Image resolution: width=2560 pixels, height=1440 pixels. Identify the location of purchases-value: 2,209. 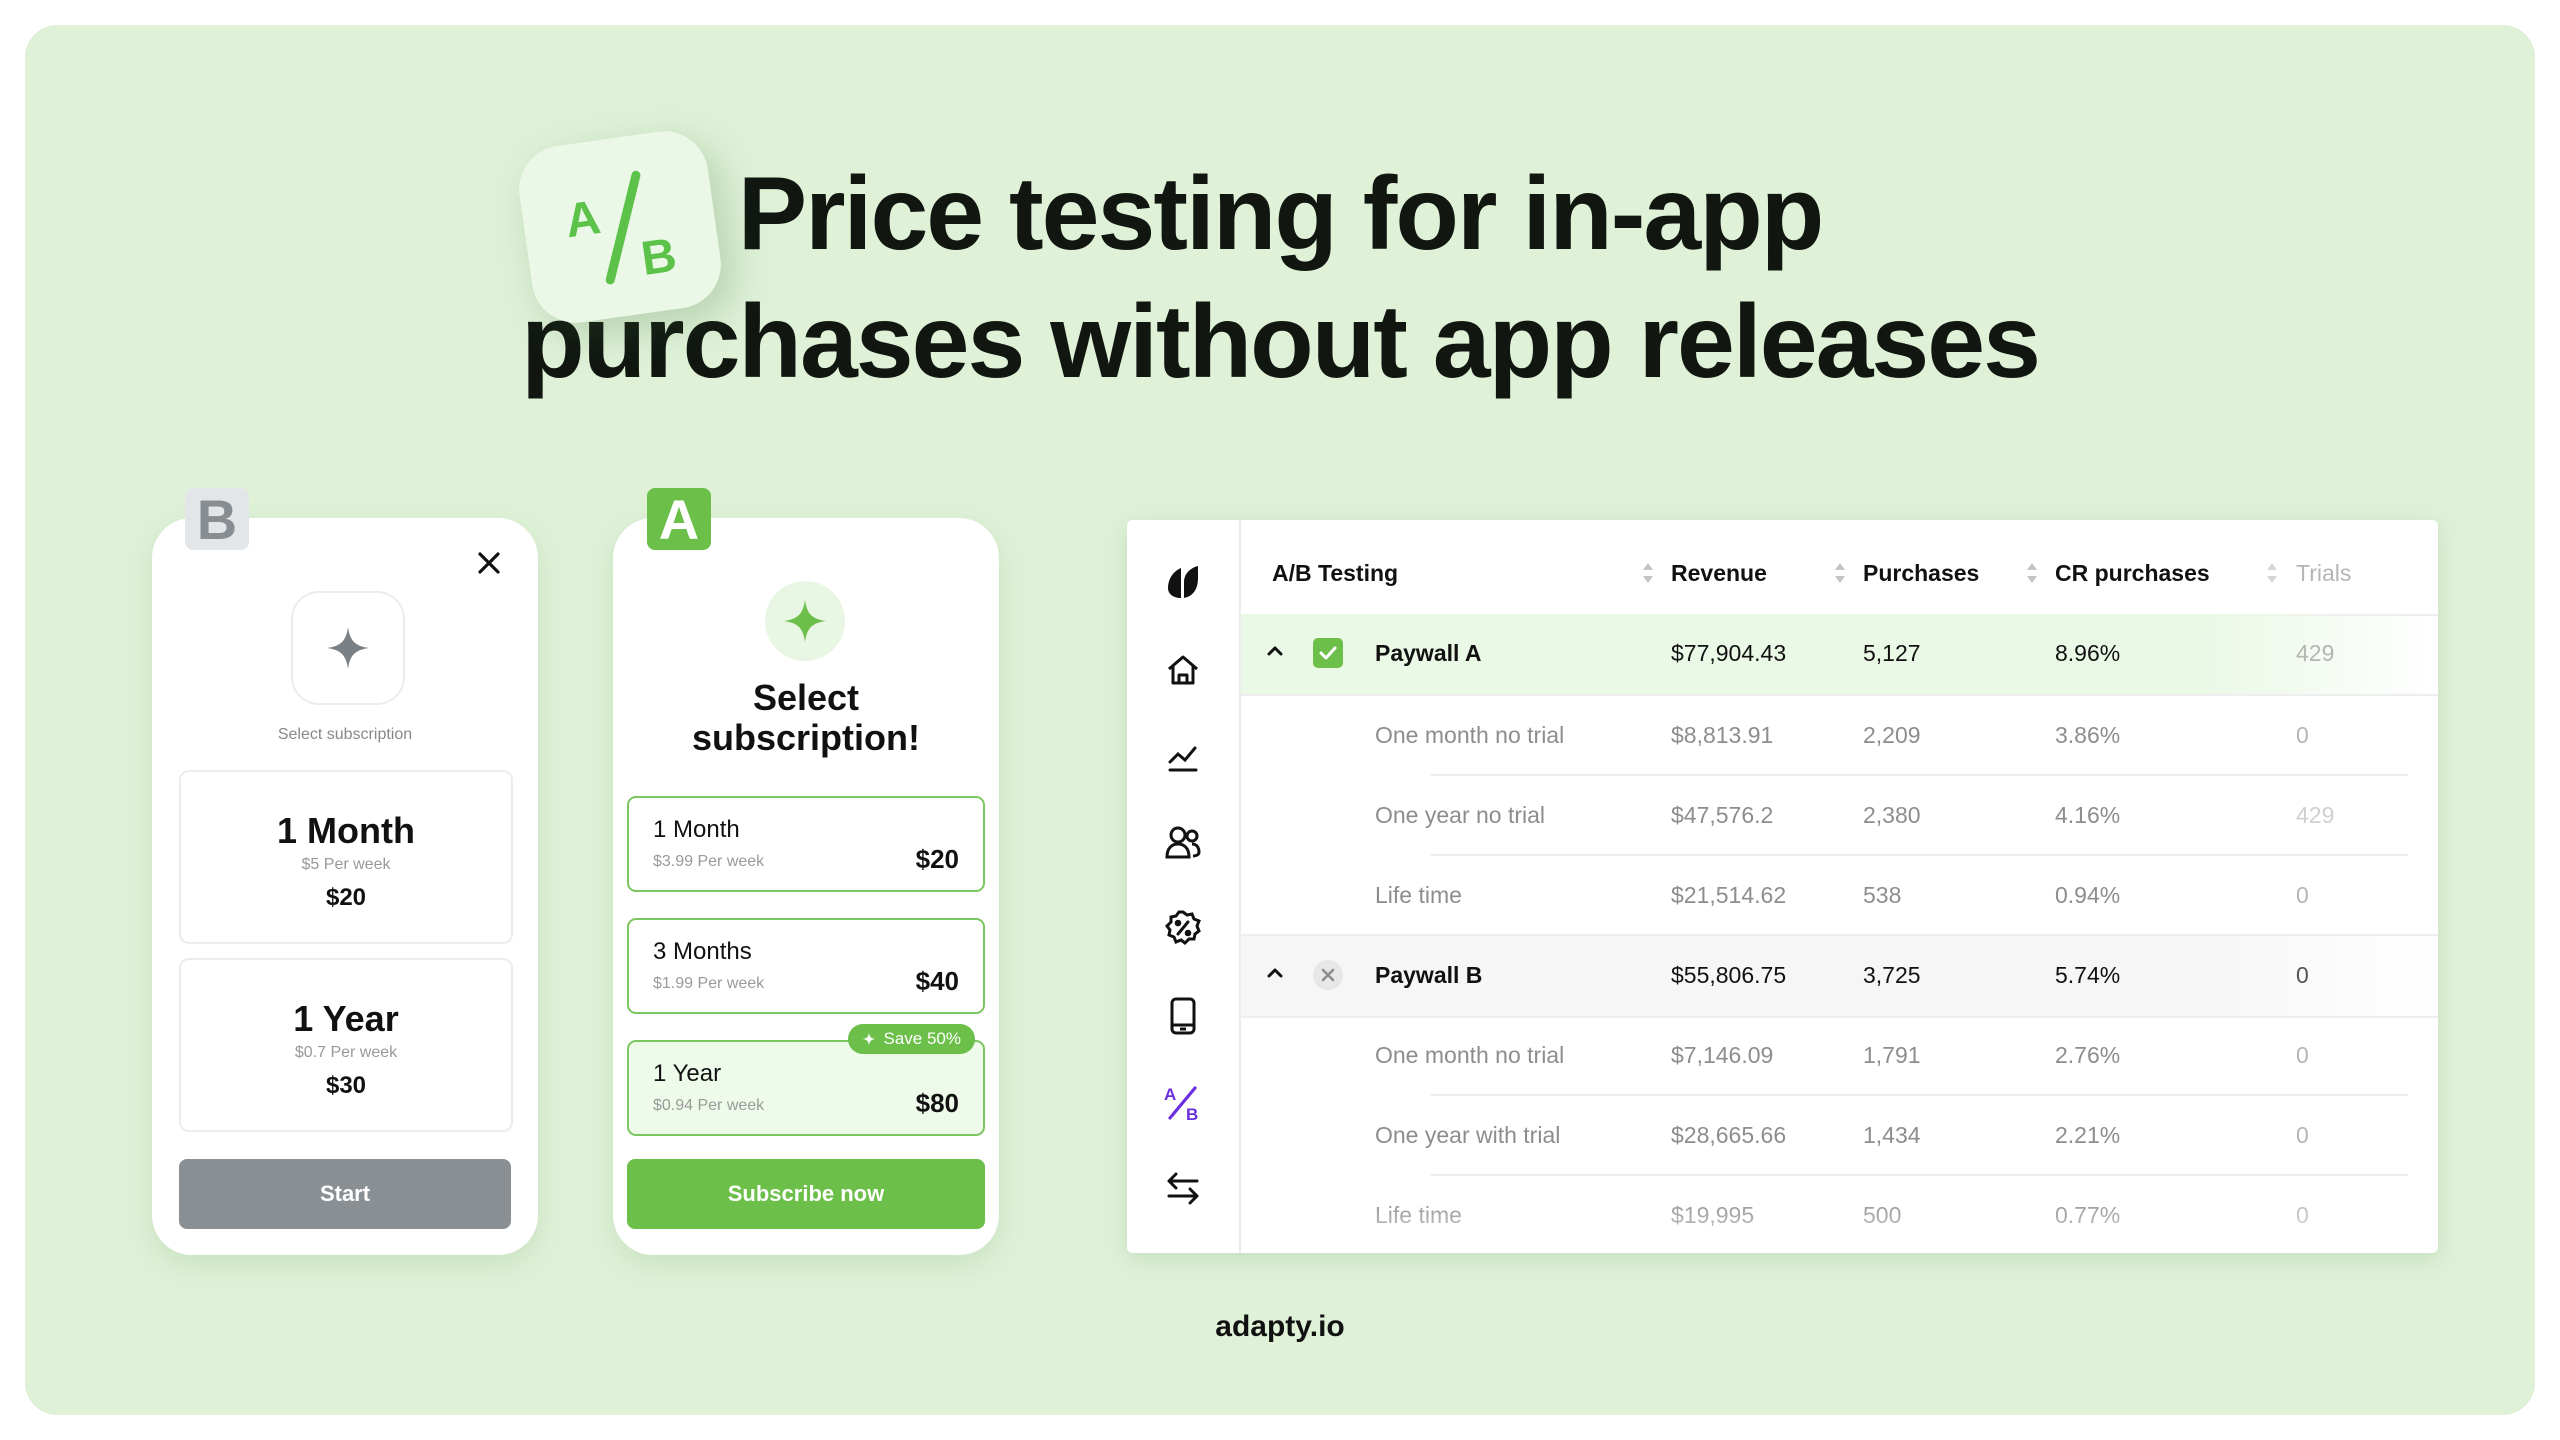
(1892, 735).